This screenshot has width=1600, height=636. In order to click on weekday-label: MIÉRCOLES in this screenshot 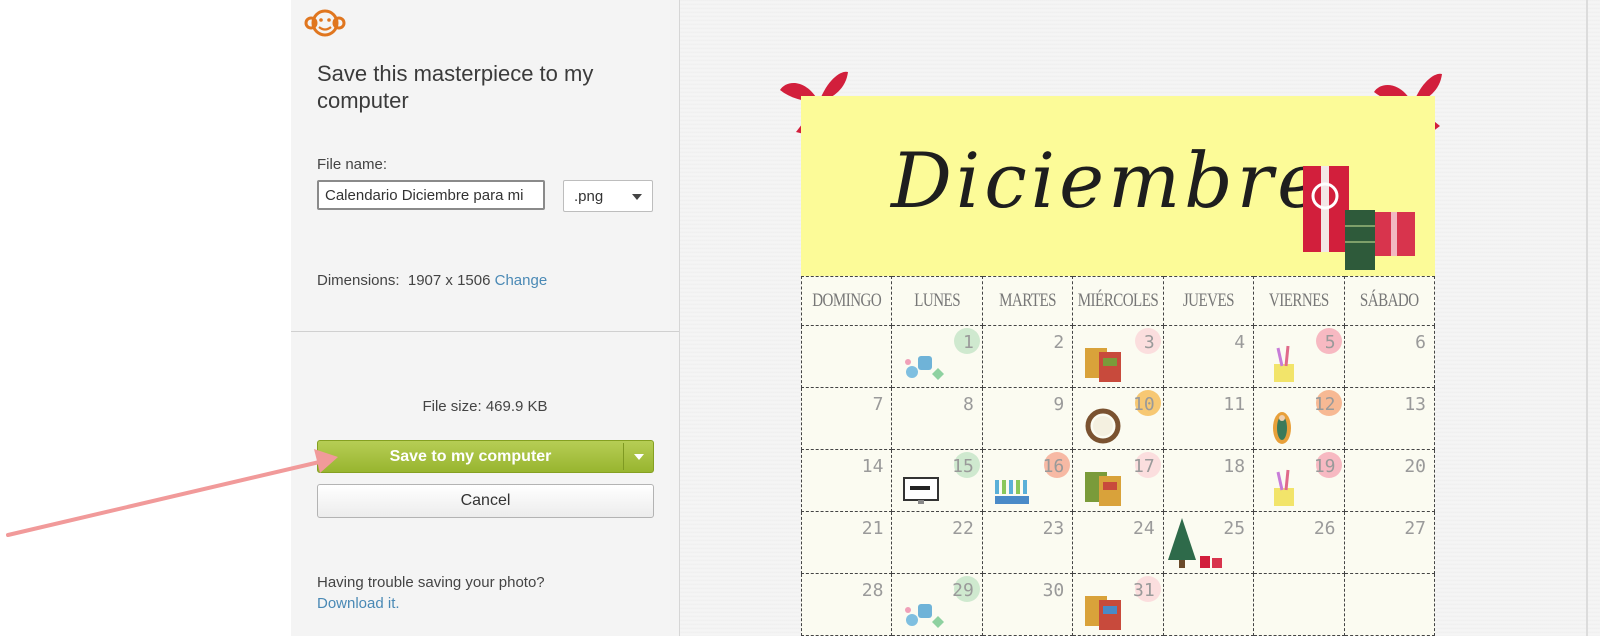, I will do `click(1118, 301)`.